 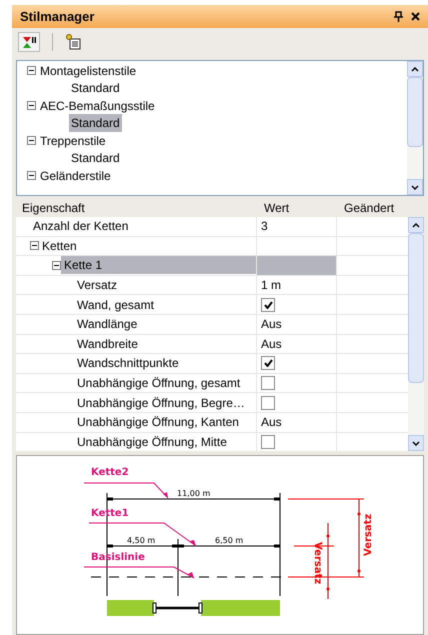 I want to click on property-row: Wandschnittpunkte, so click(x=212, y=364).